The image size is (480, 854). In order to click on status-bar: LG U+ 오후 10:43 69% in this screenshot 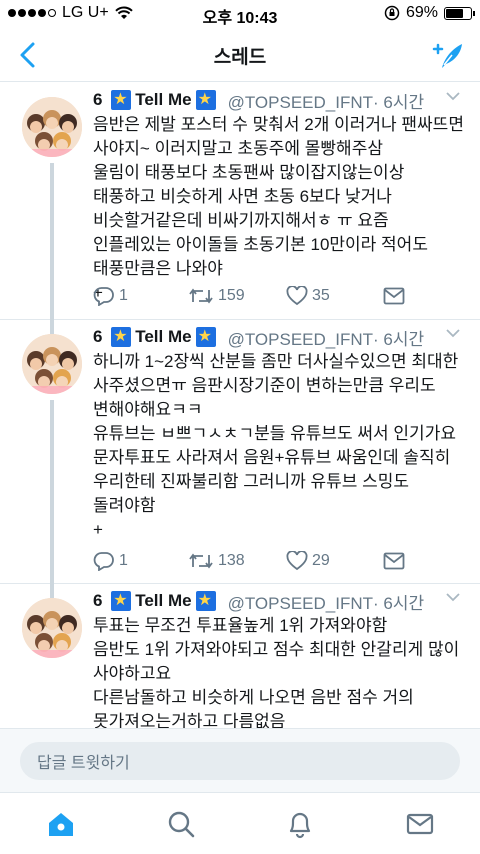, I will do `click(240, 14)`.